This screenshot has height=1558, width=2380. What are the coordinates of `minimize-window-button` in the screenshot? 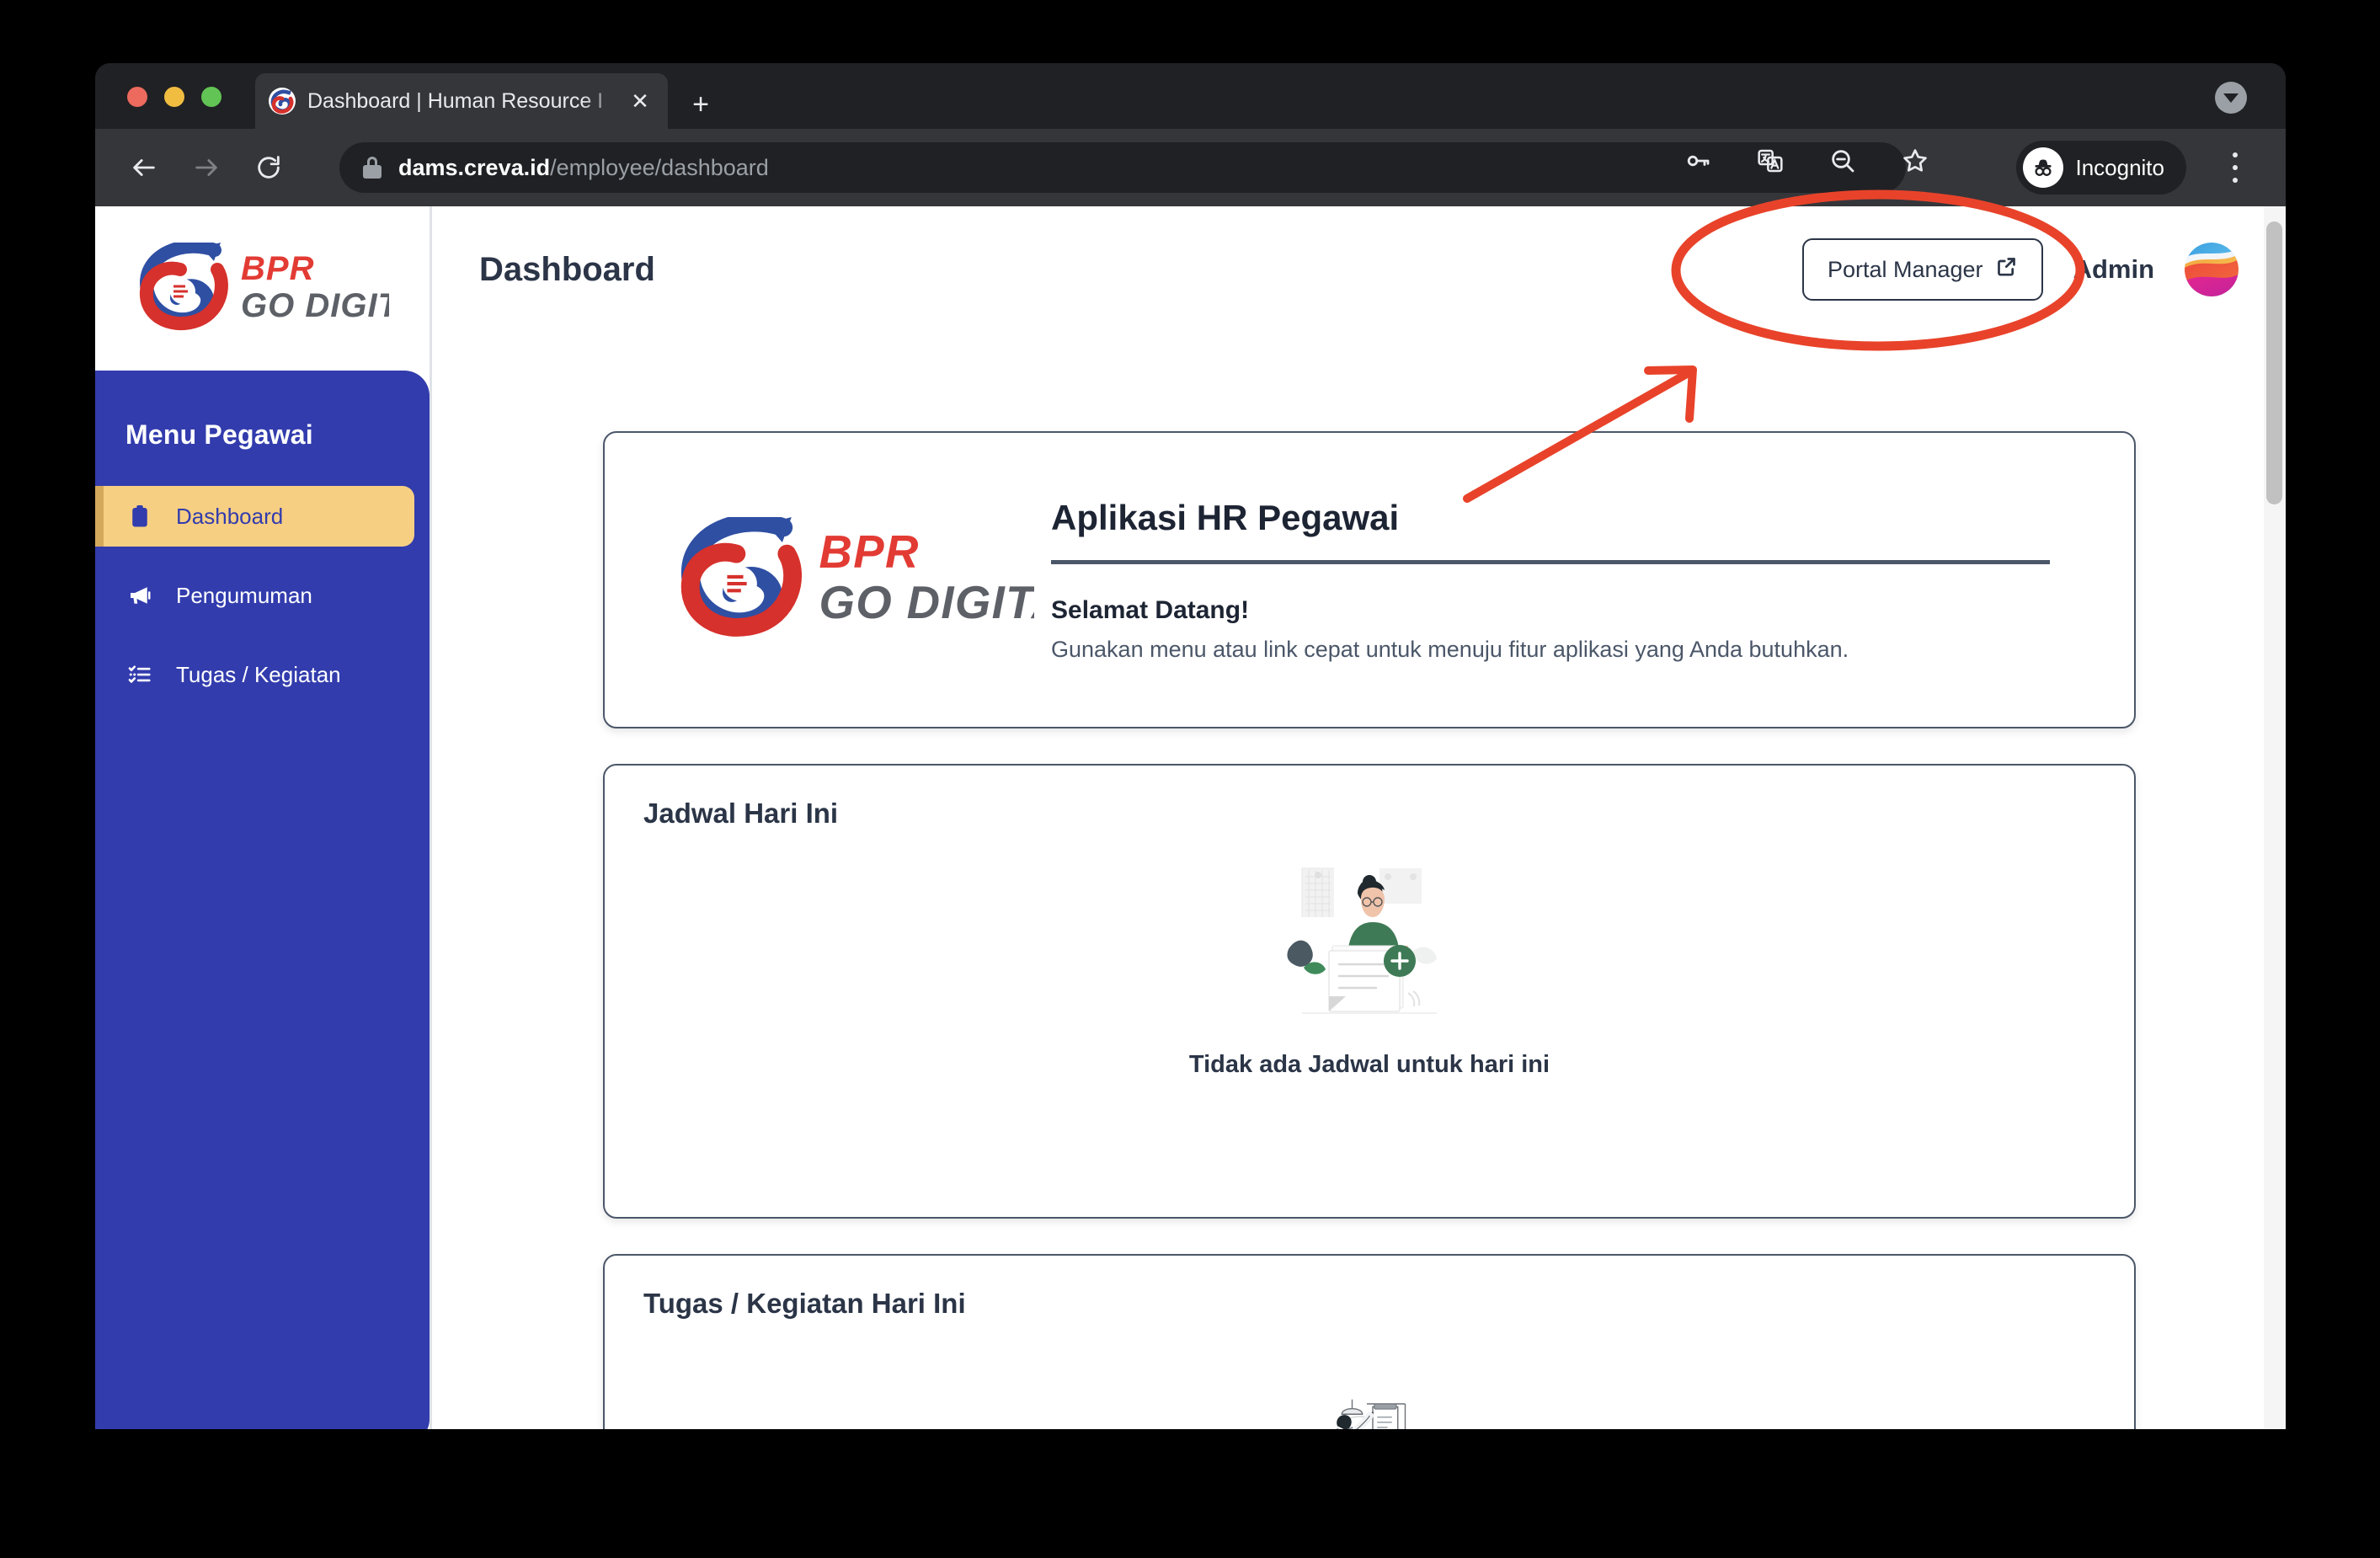 It's located at (174, 97).